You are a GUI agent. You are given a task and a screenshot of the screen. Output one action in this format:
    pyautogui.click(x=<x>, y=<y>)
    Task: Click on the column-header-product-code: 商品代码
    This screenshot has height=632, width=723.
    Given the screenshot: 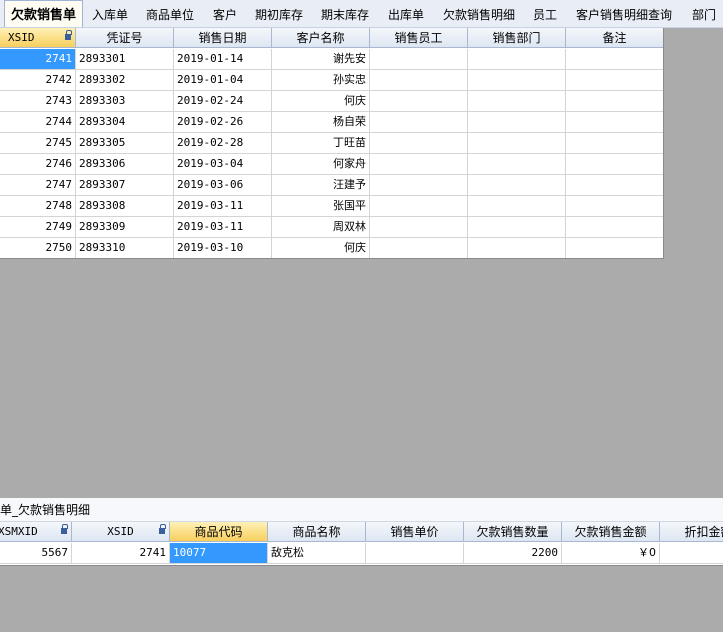 What is the action you would take?
    pyautogui.click(x=219, y=532)
    